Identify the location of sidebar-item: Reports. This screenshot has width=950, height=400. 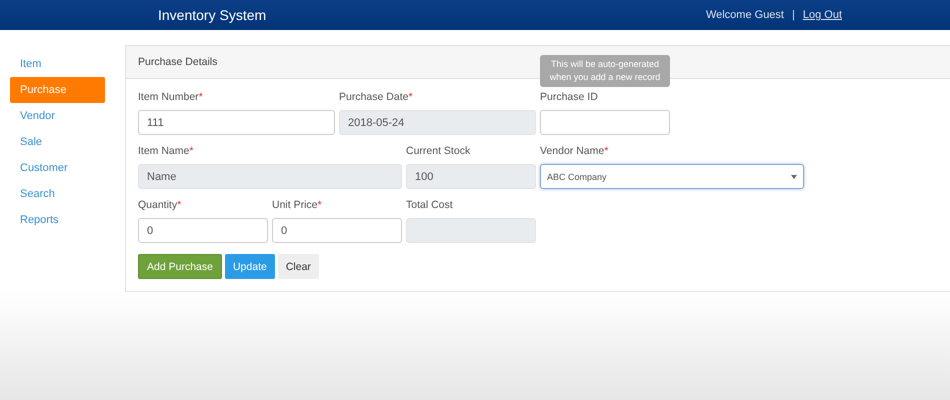
(57, 220).